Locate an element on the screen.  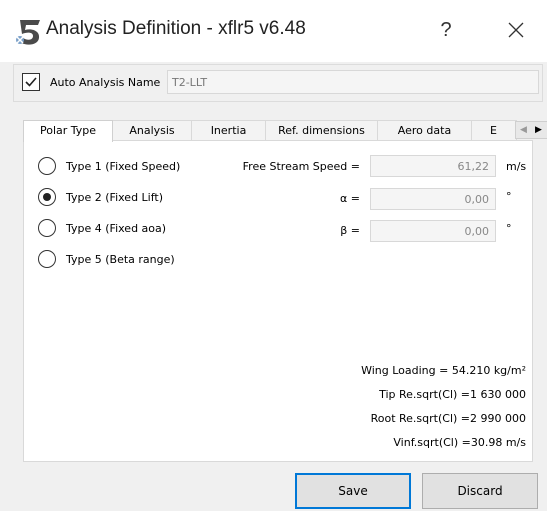
tab-scroll-buttons: ◀ ▶ is located at coordinates (531, 130).